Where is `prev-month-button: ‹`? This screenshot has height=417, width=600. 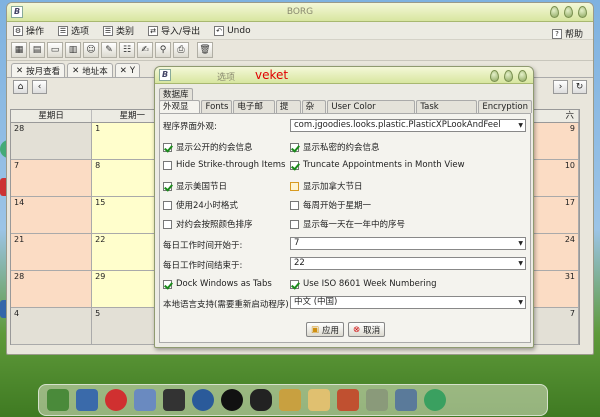
prev-month-button: ‹ is located at coordinates (39, 86).